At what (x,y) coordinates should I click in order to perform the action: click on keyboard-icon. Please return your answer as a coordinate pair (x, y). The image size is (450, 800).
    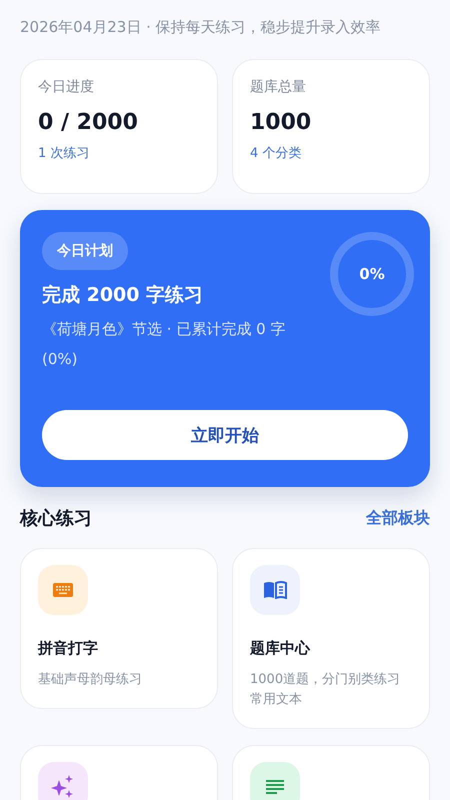
    Looking at the image, I should click on (63, 590).